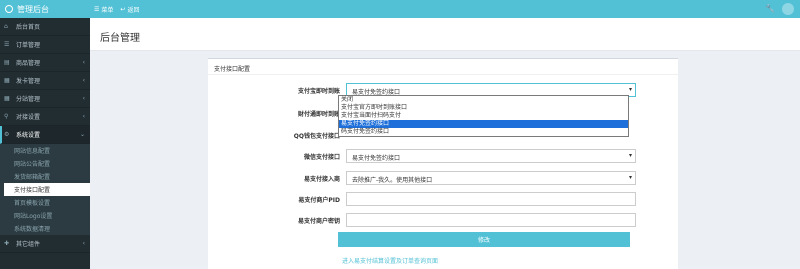 Image resolution: width=800 pixels, height=269 pixels. What do you see at coordinates (483, 100) in the screenshot?
I see `dropdown-option: 关闭` at bounding box center [483, 100].